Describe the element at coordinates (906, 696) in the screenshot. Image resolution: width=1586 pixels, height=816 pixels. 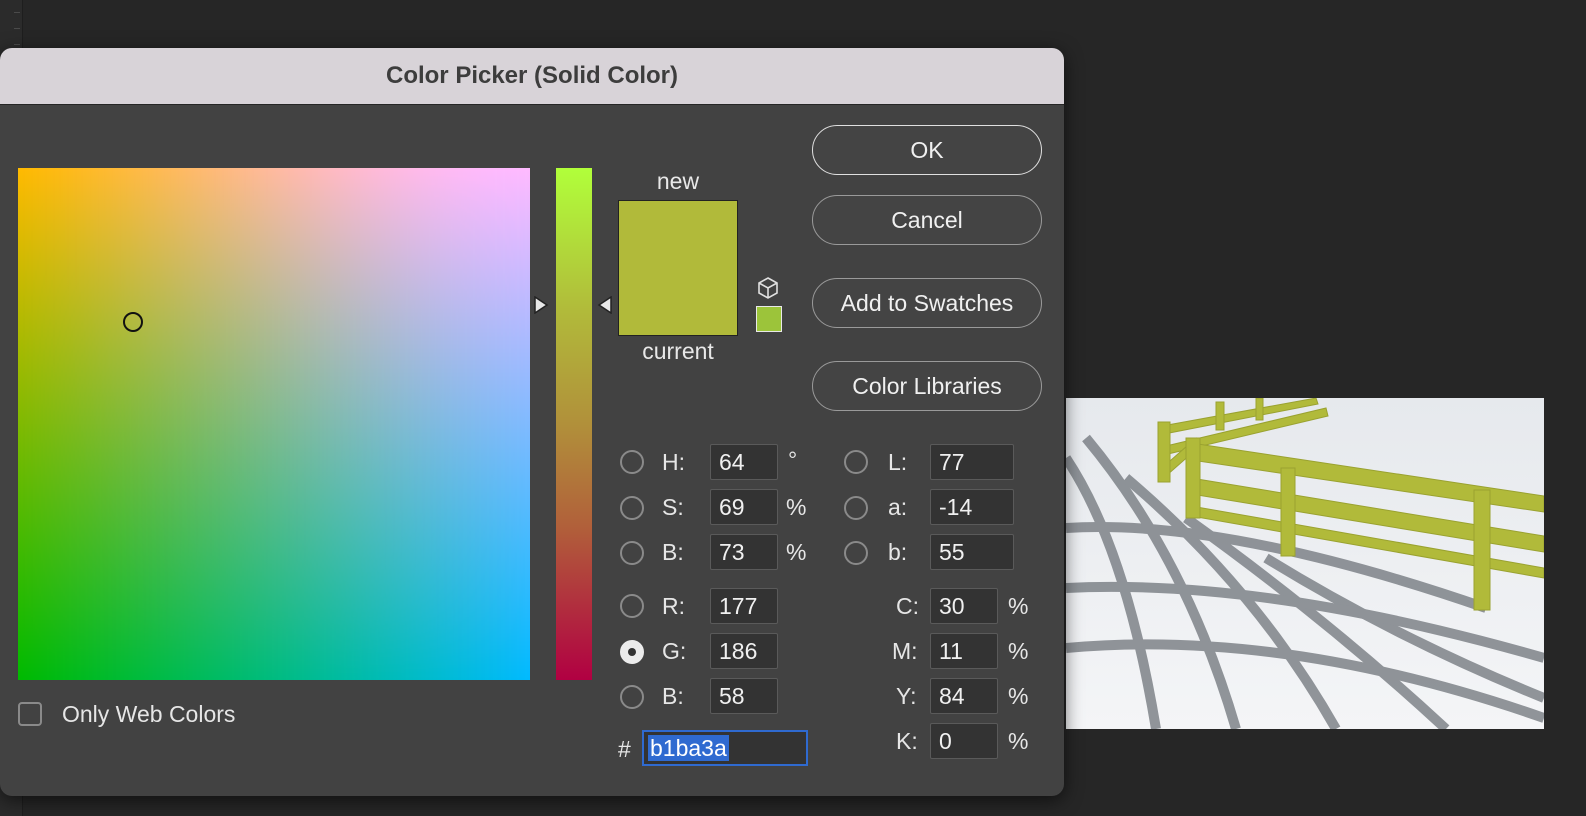
I see `yellow-label: Y:` at that location.